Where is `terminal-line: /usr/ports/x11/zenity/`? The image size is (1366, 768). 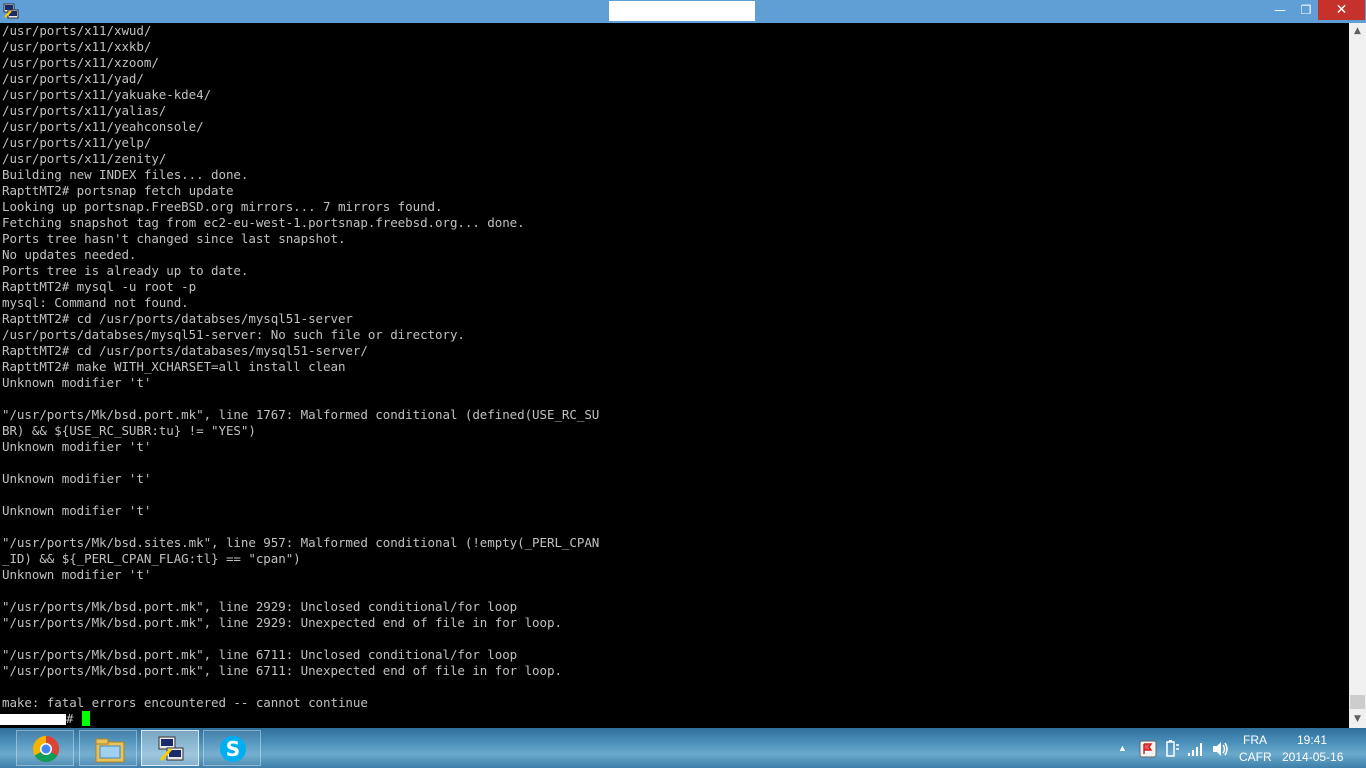 terminal-line: /usr/ports/x11/zenity/ is located at coordinates (84, 158).